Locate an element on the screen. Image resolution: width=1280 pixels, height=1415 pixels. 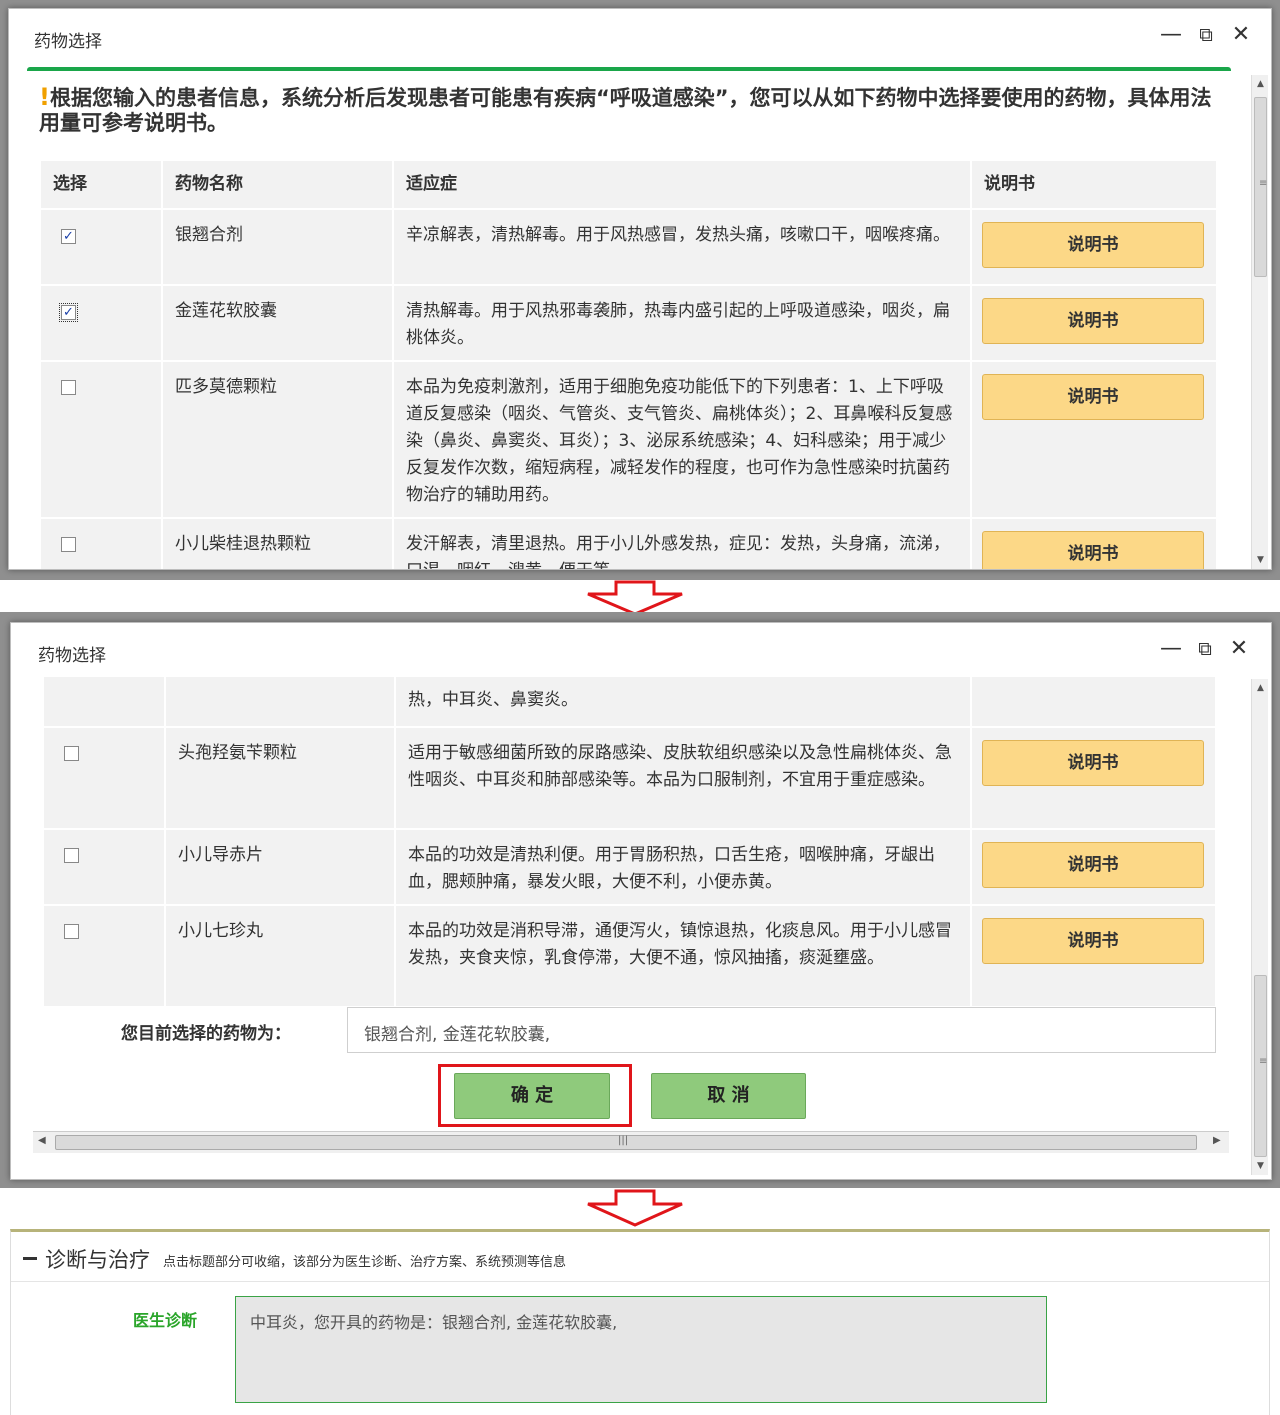
selected-drugs-field: 银翘合剂, 金莲花软胶囊, is located at coordinates (781, 1030).